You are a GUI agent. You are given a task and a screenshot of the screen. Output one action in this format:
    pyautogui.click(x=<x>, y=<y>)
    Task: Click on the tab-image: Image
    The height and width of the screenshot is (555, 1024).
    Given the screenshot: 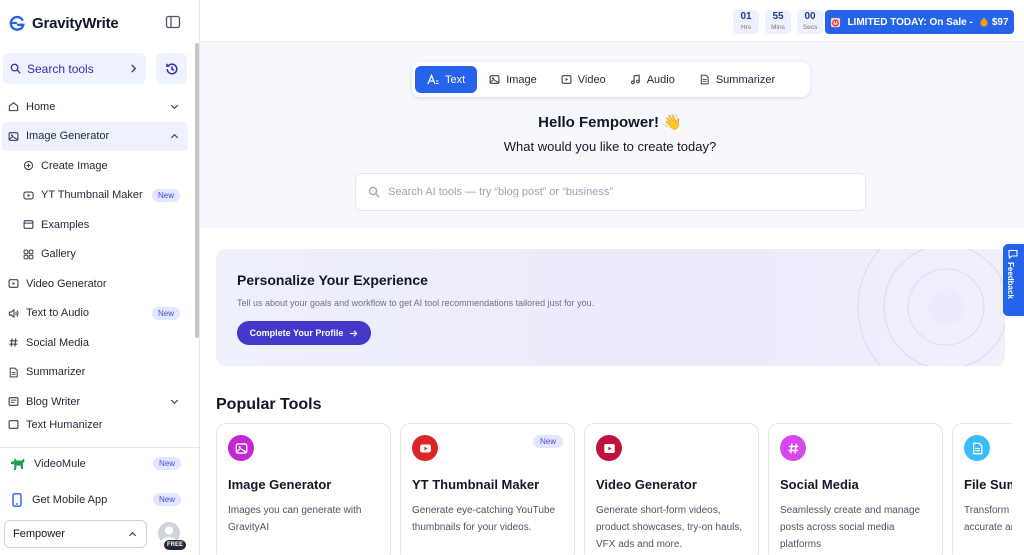 What is the action you would take?
    pyautogui.click(x=513, y=79)
    